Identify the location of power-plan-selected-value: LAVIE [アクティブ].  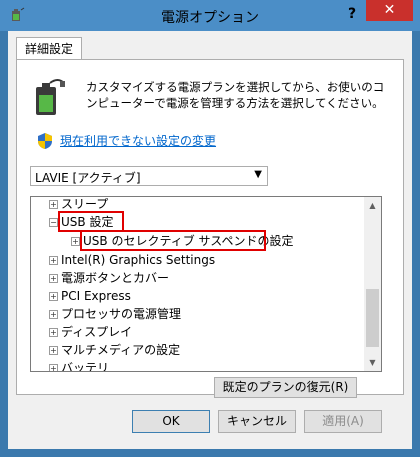
(88, 178).